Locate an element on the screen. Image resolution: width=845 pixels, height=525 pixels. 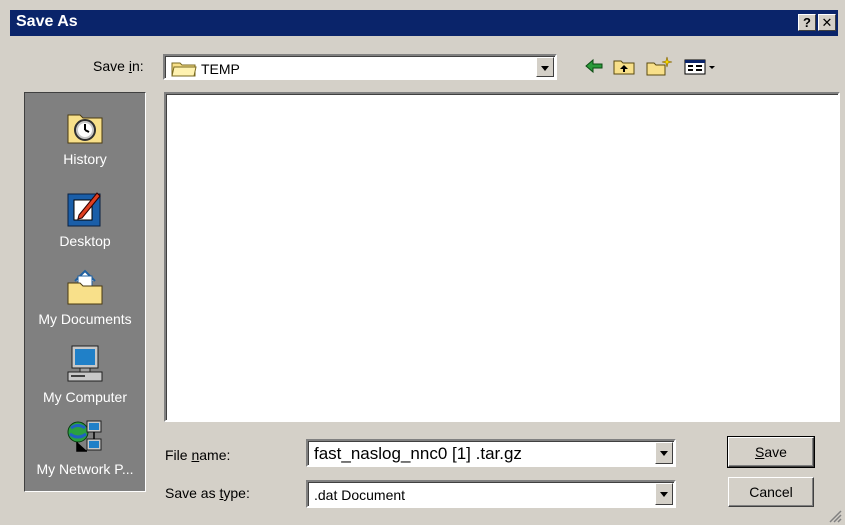
up-folder-icon is located at coordinates (624, 66).